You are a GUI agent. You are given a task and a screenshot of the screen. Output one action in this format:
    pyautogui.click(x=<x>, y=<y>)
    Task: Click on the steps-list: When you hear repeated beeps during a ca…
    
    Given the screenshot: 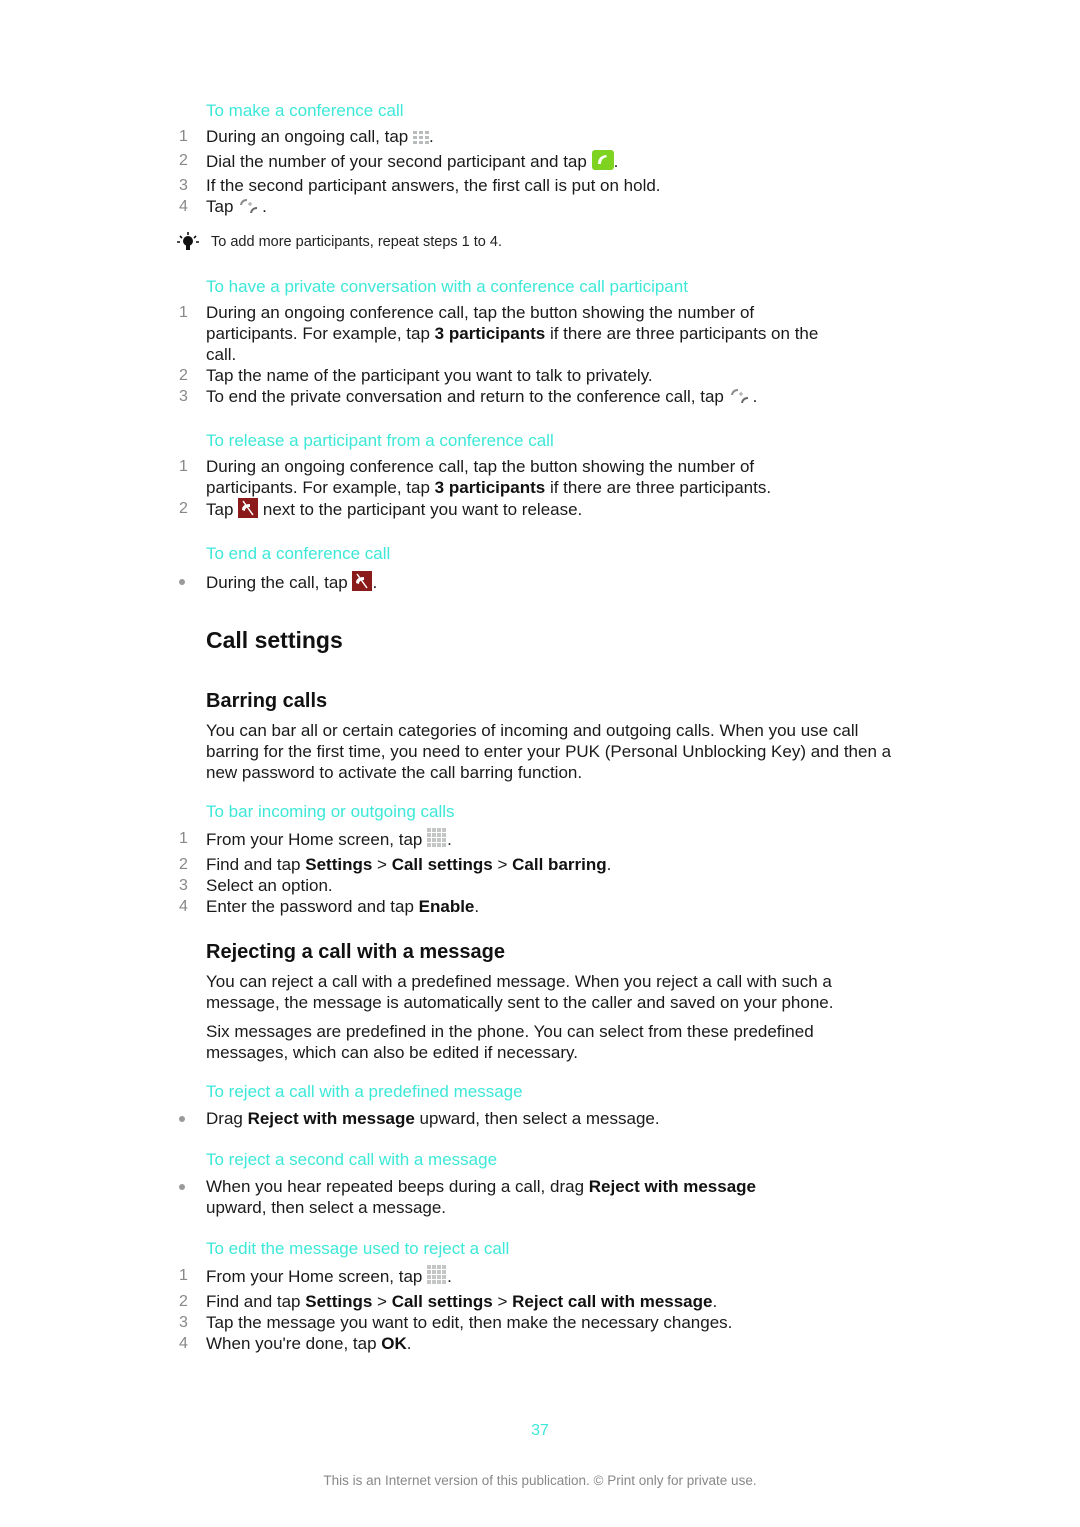 What is the action you would take?
    pyautogui.click(x=537, y=1197)
    